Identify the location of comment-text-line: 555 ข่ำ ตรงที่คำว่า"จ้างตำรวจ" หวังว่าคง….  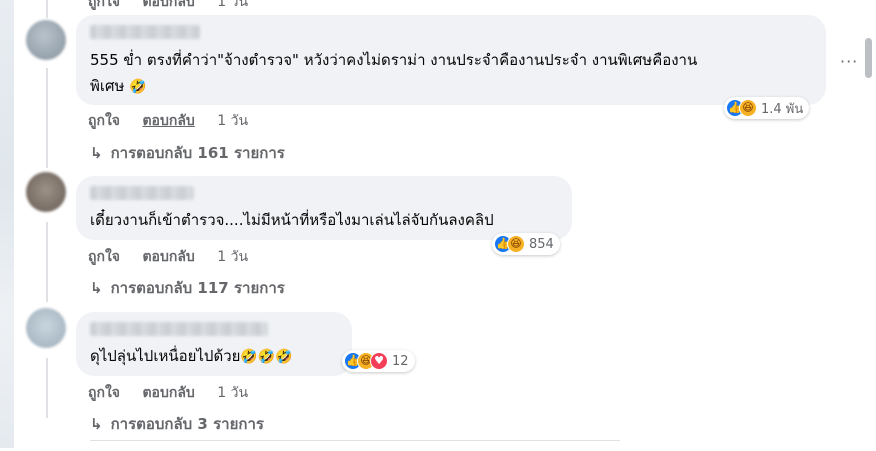
(394, 60).